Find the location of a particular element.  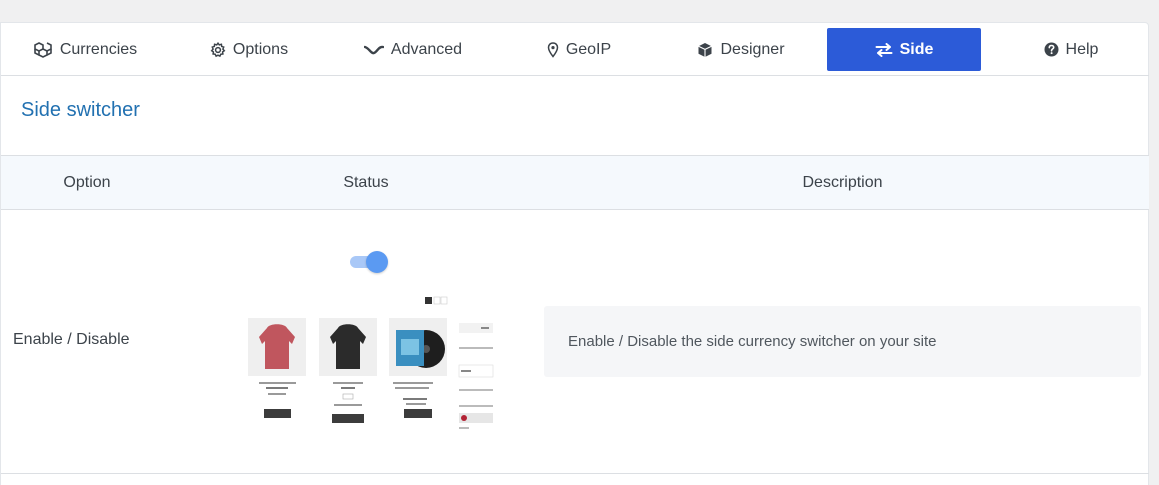

side-switcher-toggle is located at coordinates (370, 262).